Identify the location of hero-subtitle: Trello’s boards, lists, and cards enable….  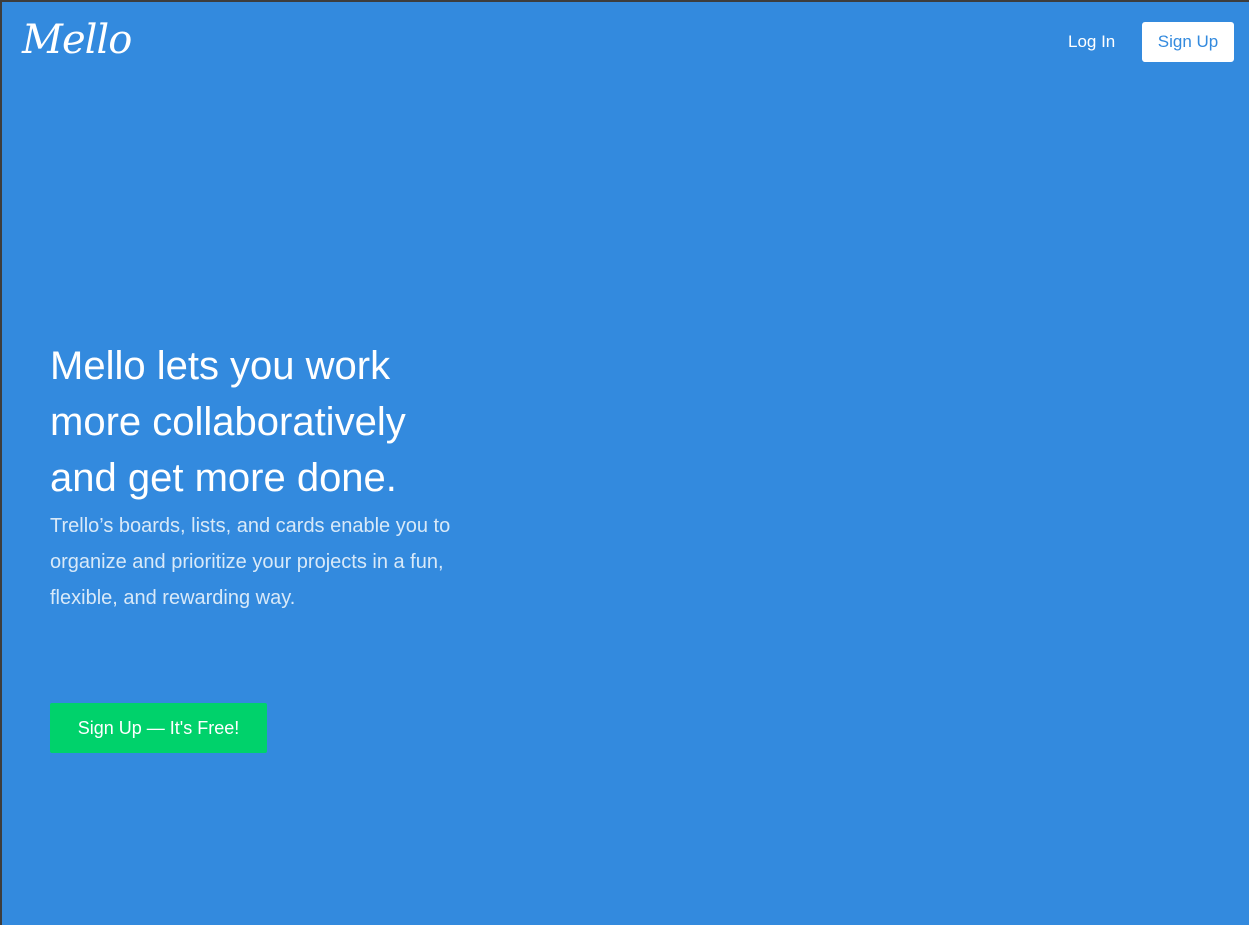
(250, 562).